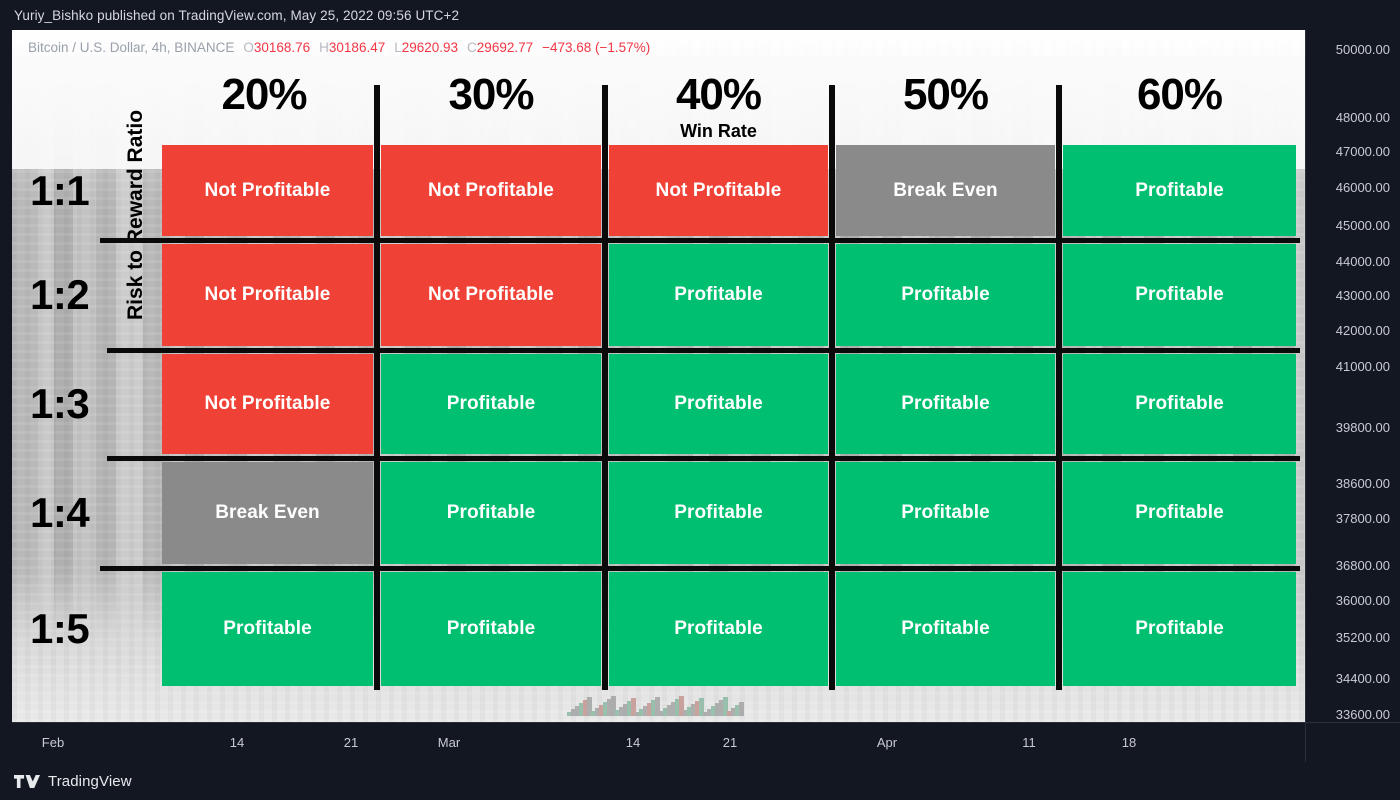 The height and width of the screenshot is (800, 1400). Describe the element at coordinates (267, 513) in the screenshot. I see `matrix-cell: Break Even` at that location.